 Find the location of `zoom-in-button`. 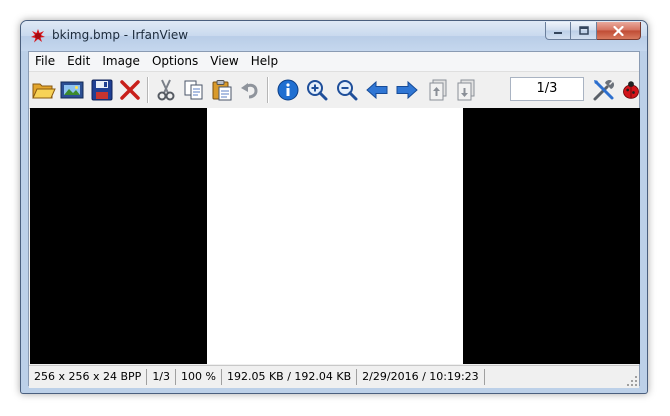

zoom-in-button is located at coordinates (317, 90).